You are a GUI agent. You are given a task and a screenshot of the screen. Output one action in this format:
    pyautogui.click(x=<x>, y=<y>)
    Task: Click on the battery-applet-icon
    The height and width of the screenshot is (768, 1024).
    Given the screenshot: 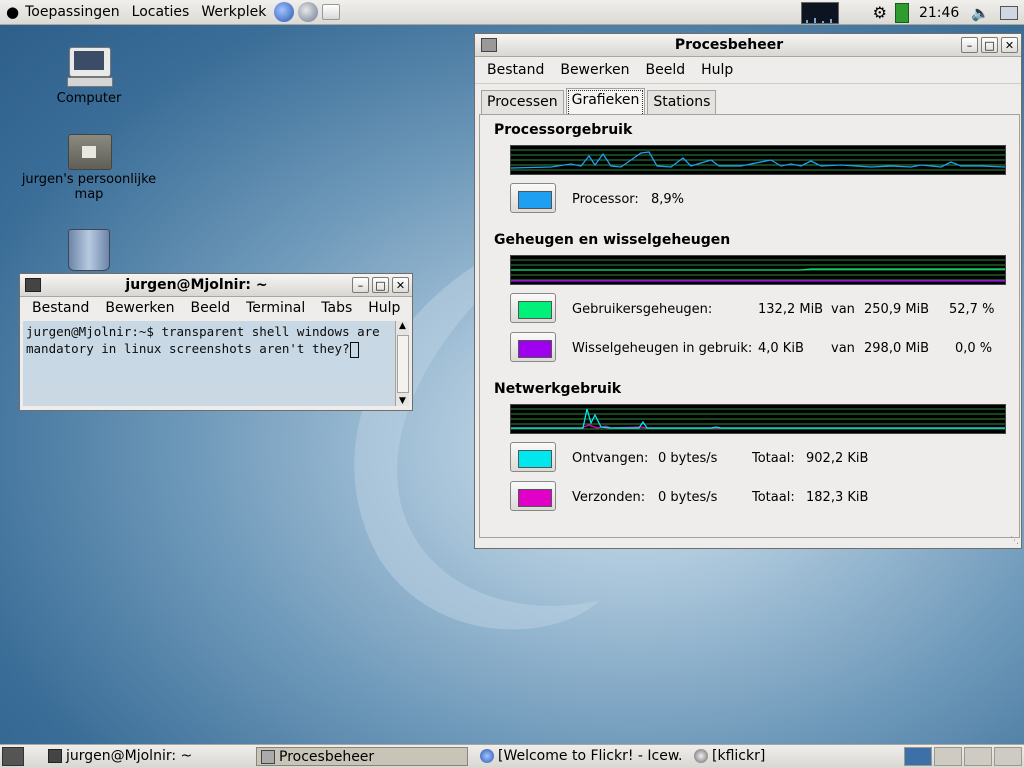 What is the action you would take?
    pyautogui.click(x=901, y=12)
    